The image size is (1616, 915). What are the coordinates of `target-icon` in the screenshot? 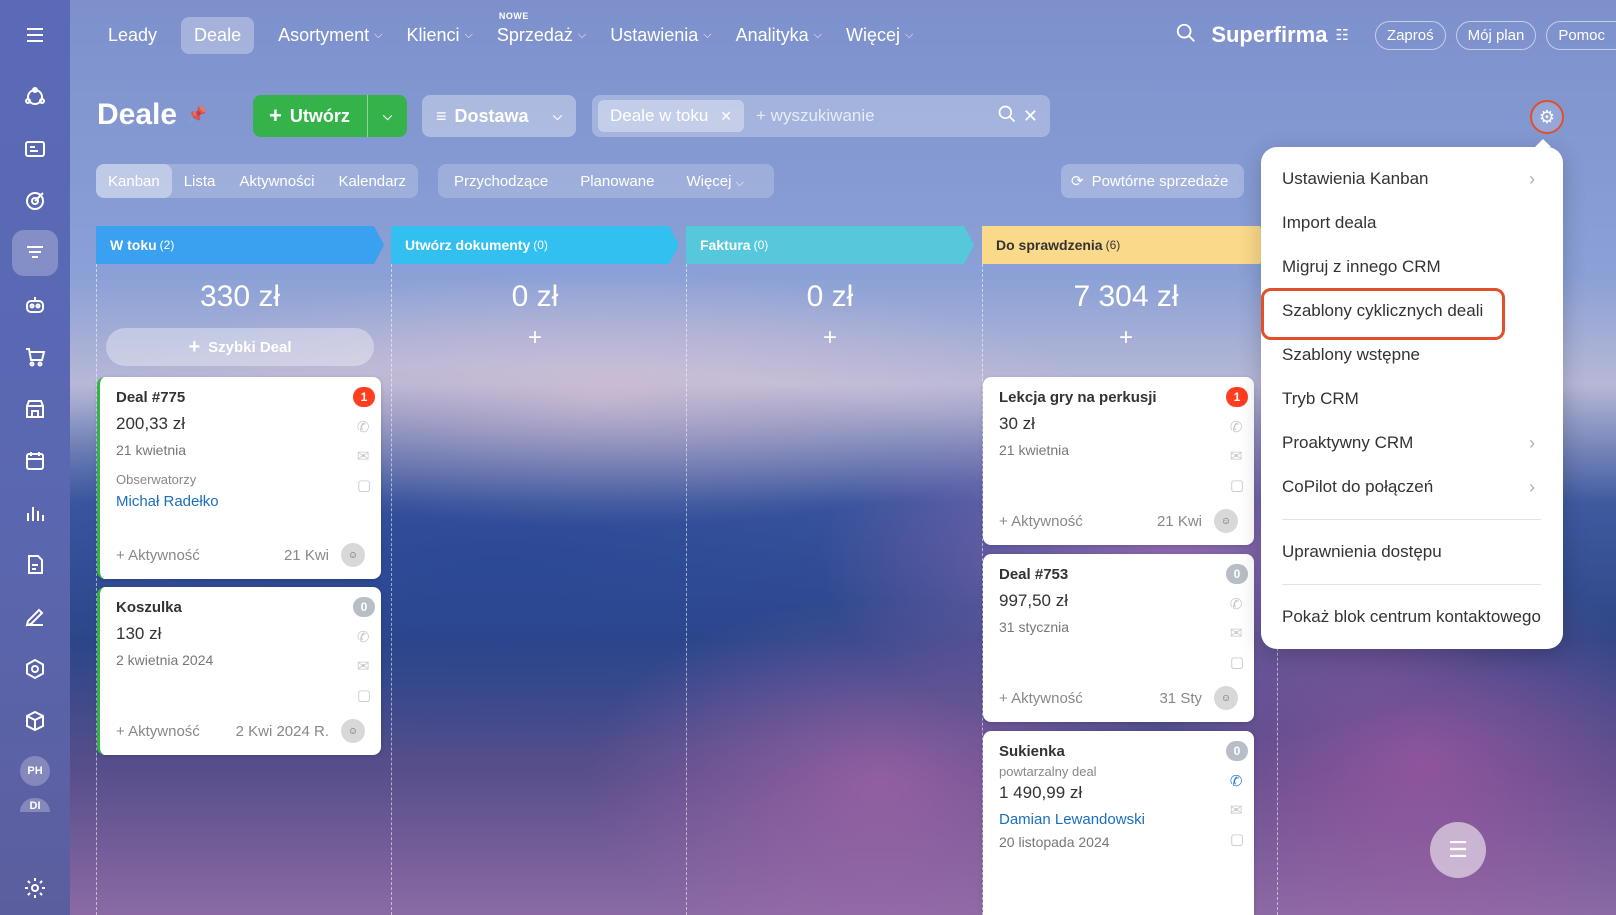 It's located at (35, 201).